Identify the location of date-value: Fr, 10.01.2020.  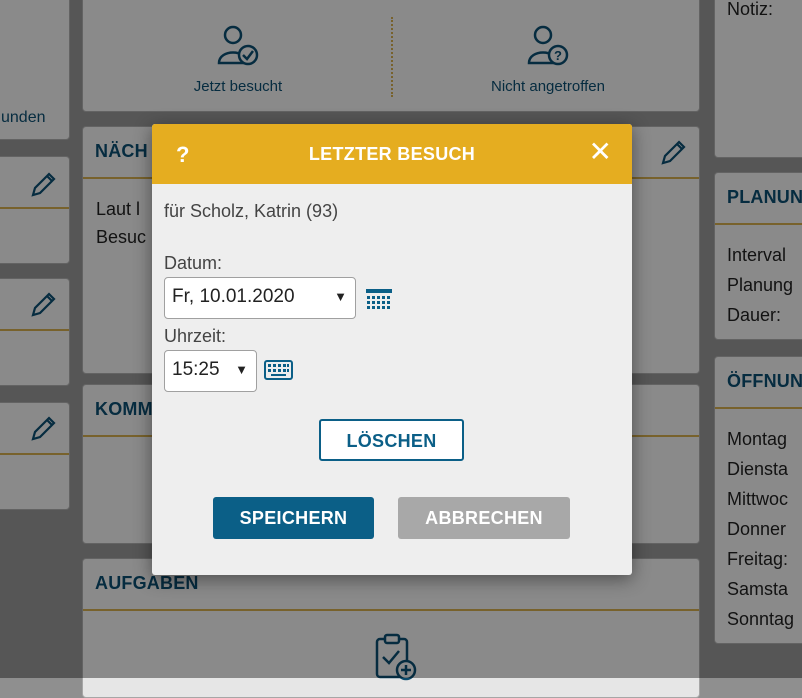
(233, 296).